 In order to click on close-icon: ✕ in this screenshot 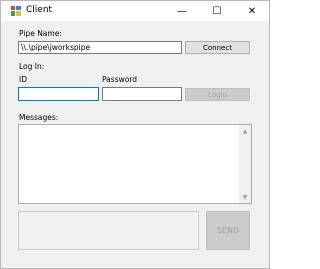, I will do `click(252, 11)`.